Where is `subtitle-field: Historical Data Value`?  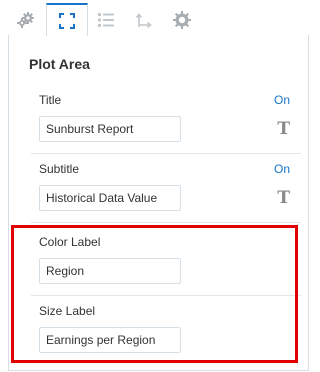
subtitle-field: Historical Data Value is located at coordinates (110, 198).